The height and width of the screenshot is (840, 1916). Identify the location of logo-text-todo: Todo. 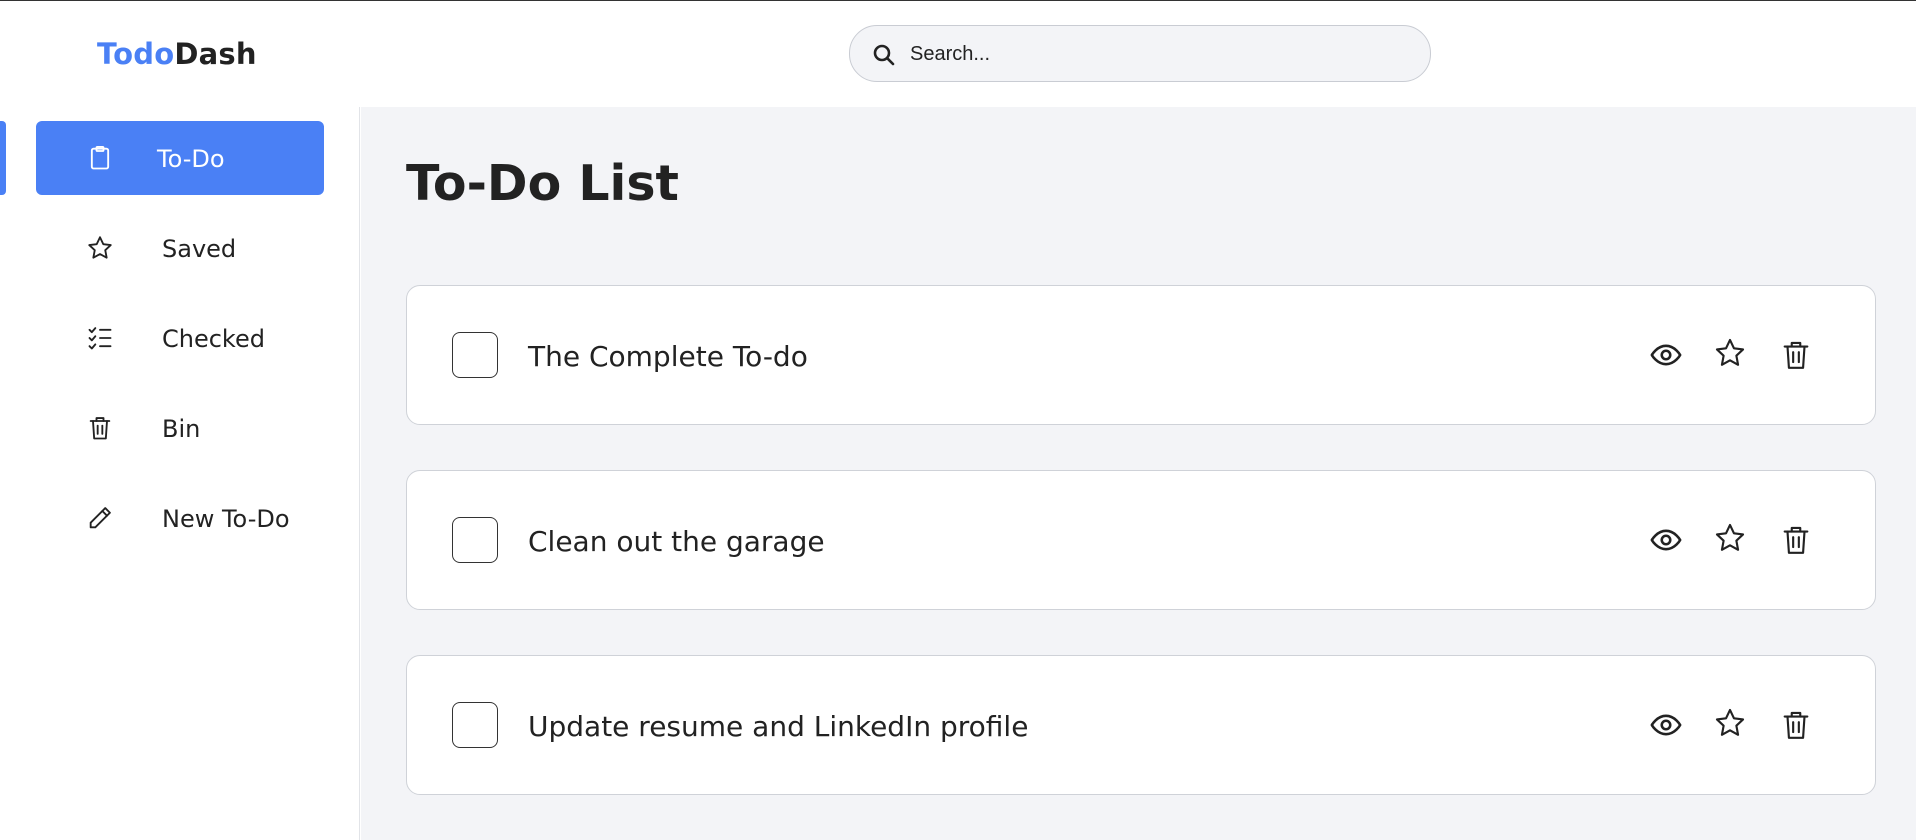
(136, 54).